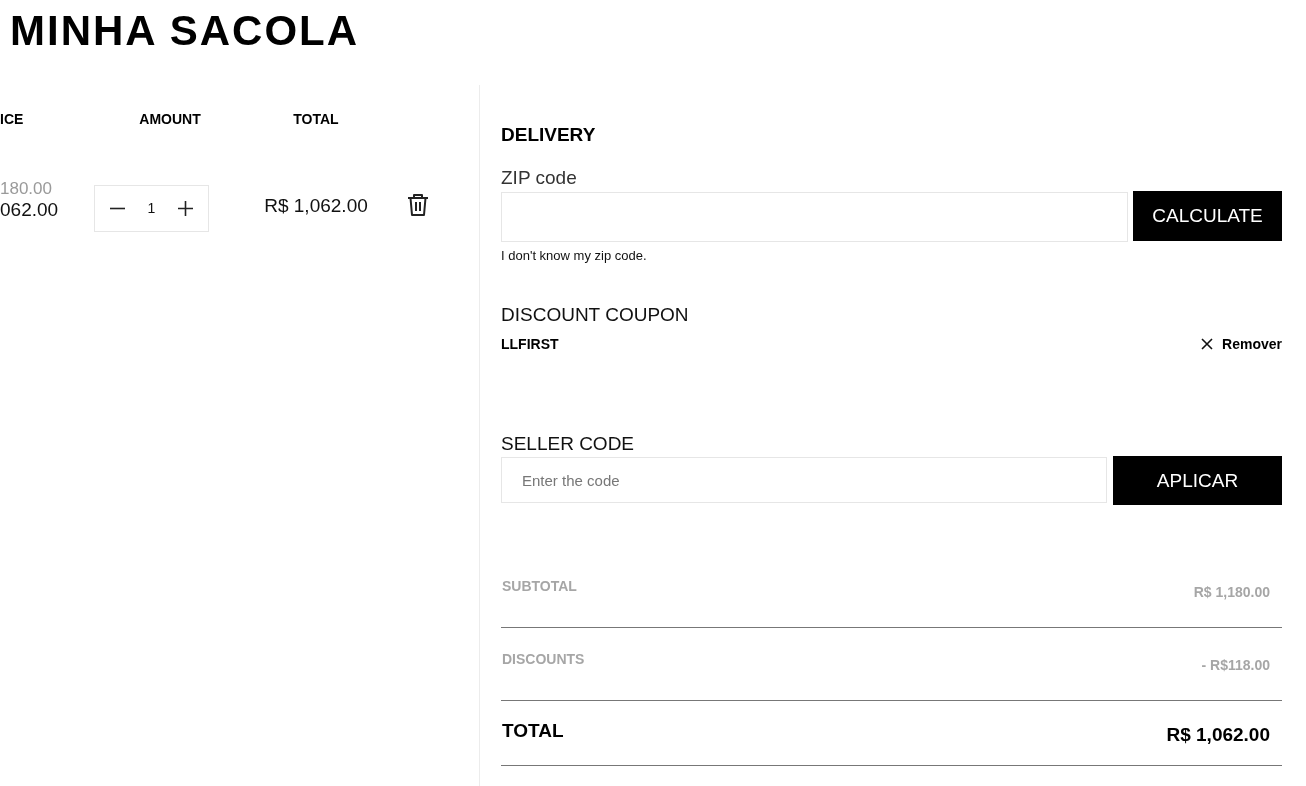 This screenshot has height=786, width=1306. What do you see at coordinates (26, 189) in the screenshot?
I see `original-price: 180.00` at bounding box center [26, 189].